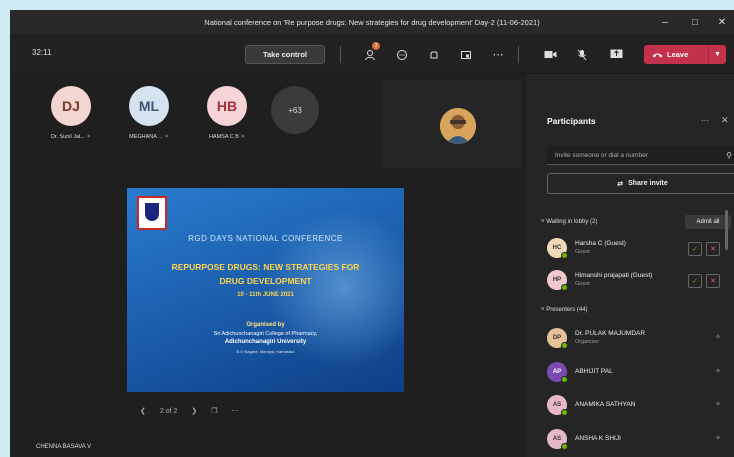 This screenshot has width=734, height=457. Describe the element at coordinates (582, 54) in the screenshot. I see `mic-icon` at that location.